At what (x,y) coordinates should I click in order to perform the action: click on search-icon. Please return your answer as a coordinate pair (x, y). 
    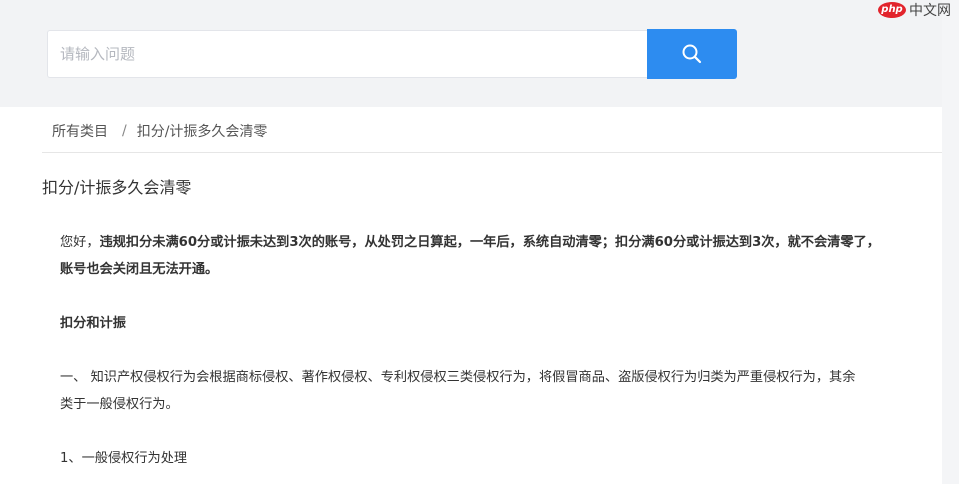
    Looking at the image, I should click on (692, 54).